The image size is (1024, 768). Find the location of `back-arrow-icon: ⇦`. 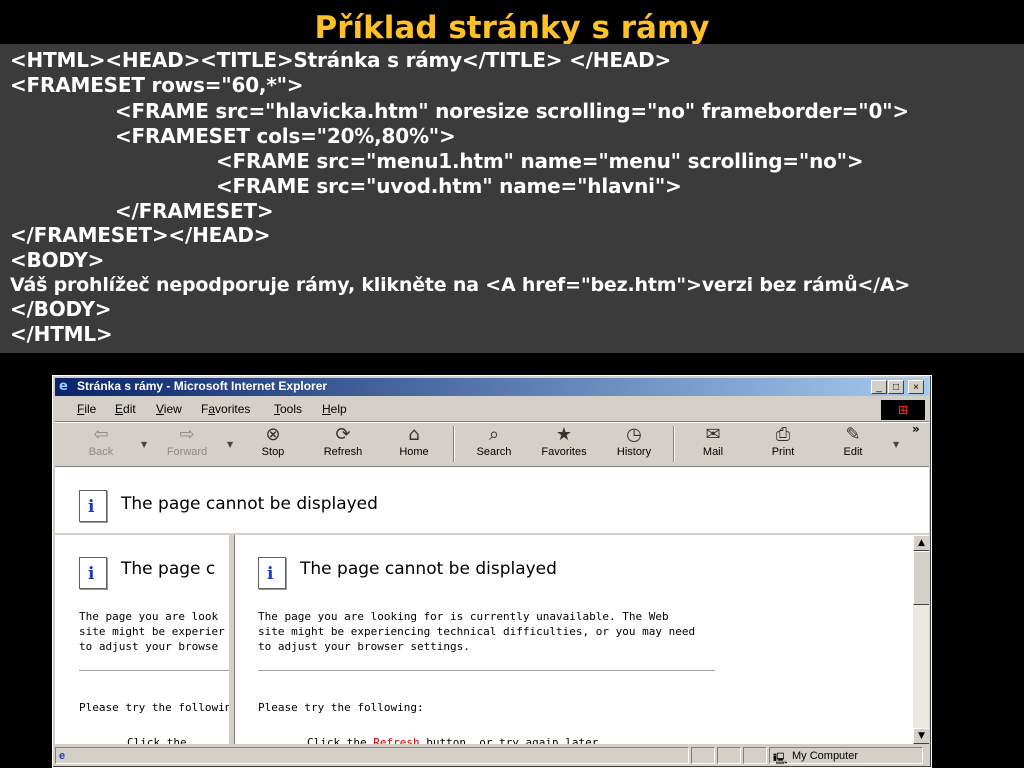

back-arrow-icon: ⇦ is located at coordinates (101, 434).